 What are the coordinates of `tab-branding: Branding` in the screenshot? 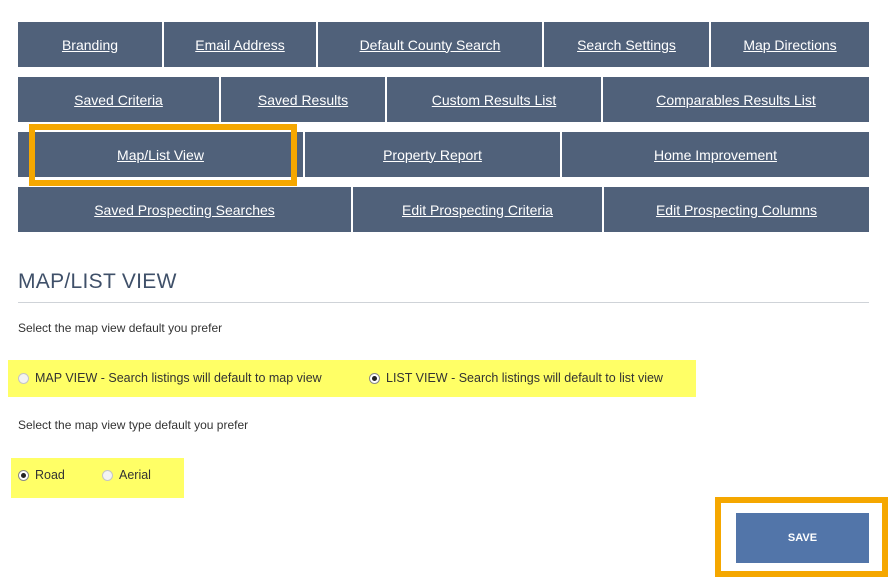 It's located at (91, 44).